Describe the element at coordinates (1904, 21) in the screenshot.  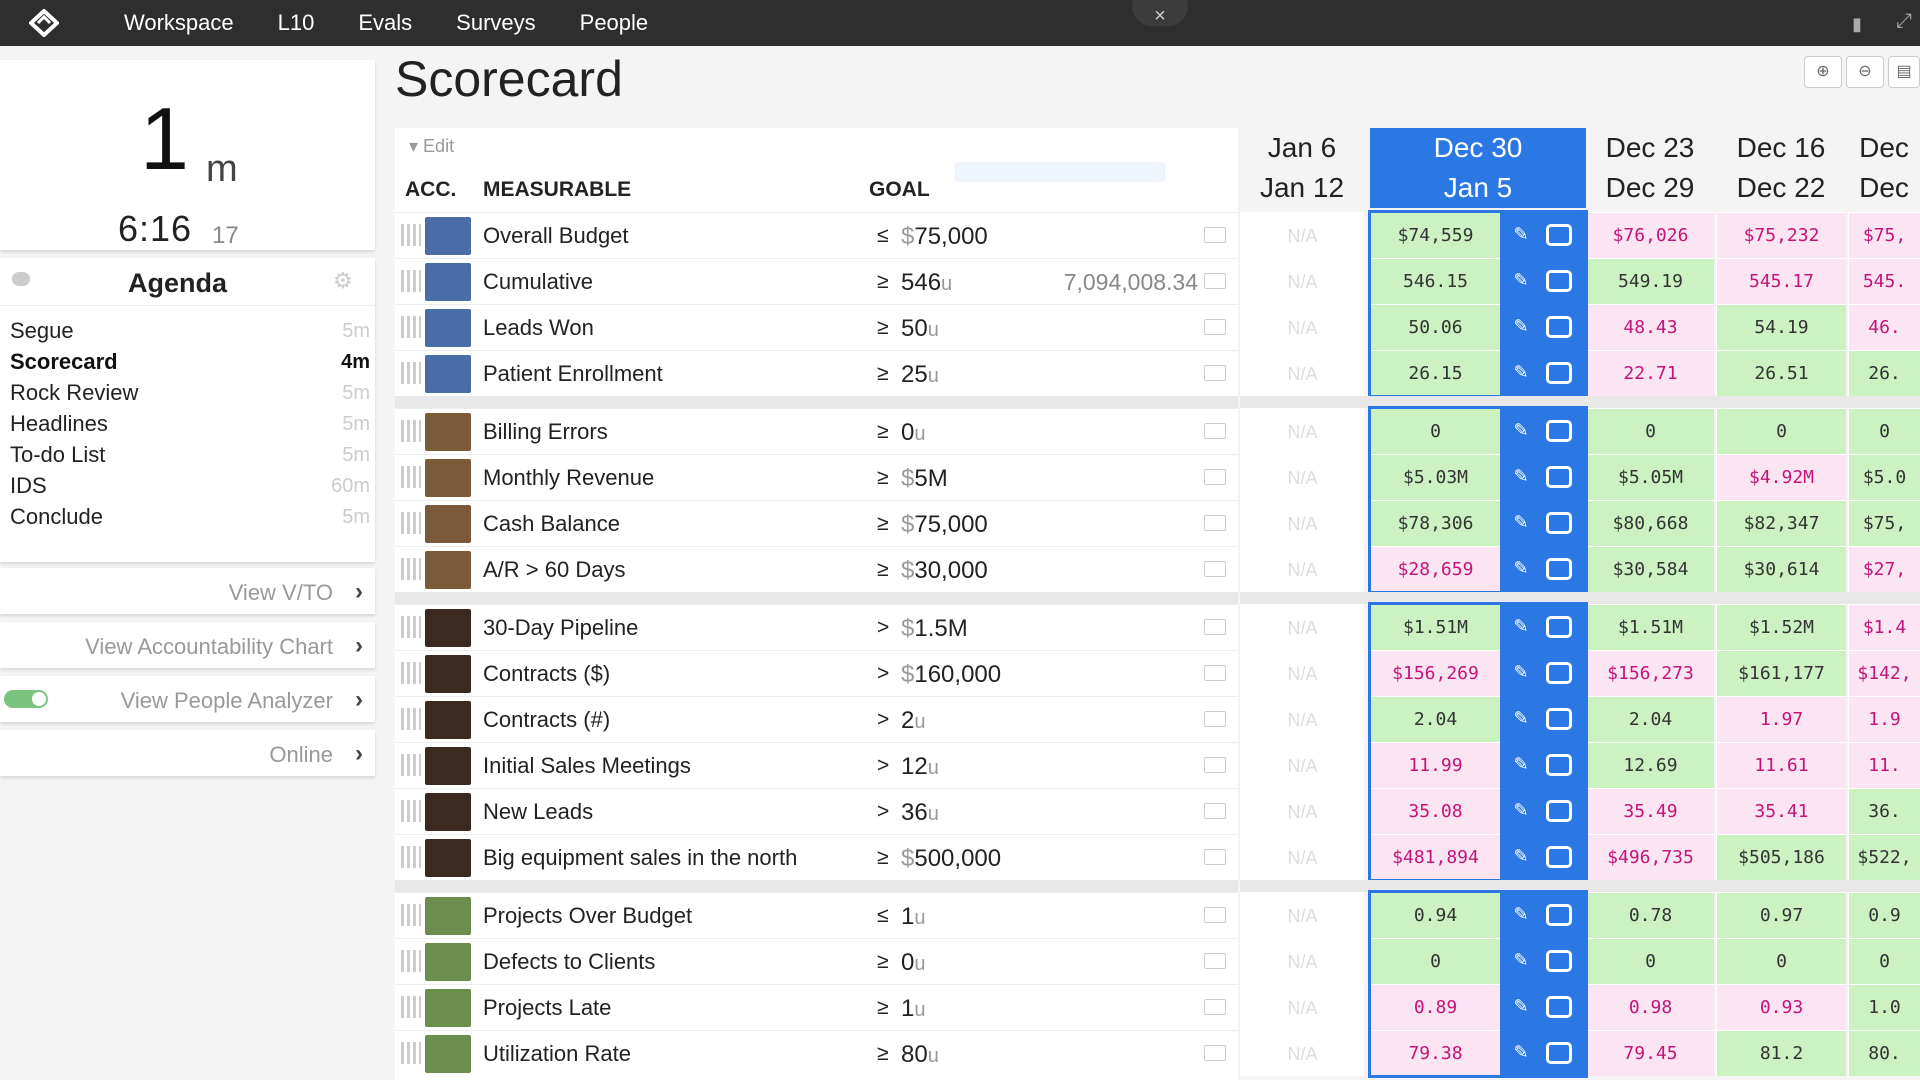
I see `expand-icon: ⤢` at that location.